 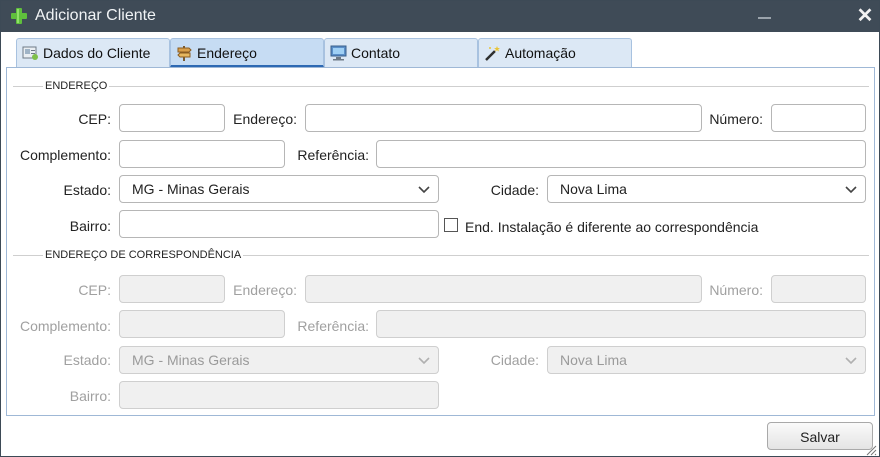 What do you see at coordinates (279, 360) in the screenshot?
I see `corr-estado-select: MG - Minas Gerais` at bounding box center [279, 360].